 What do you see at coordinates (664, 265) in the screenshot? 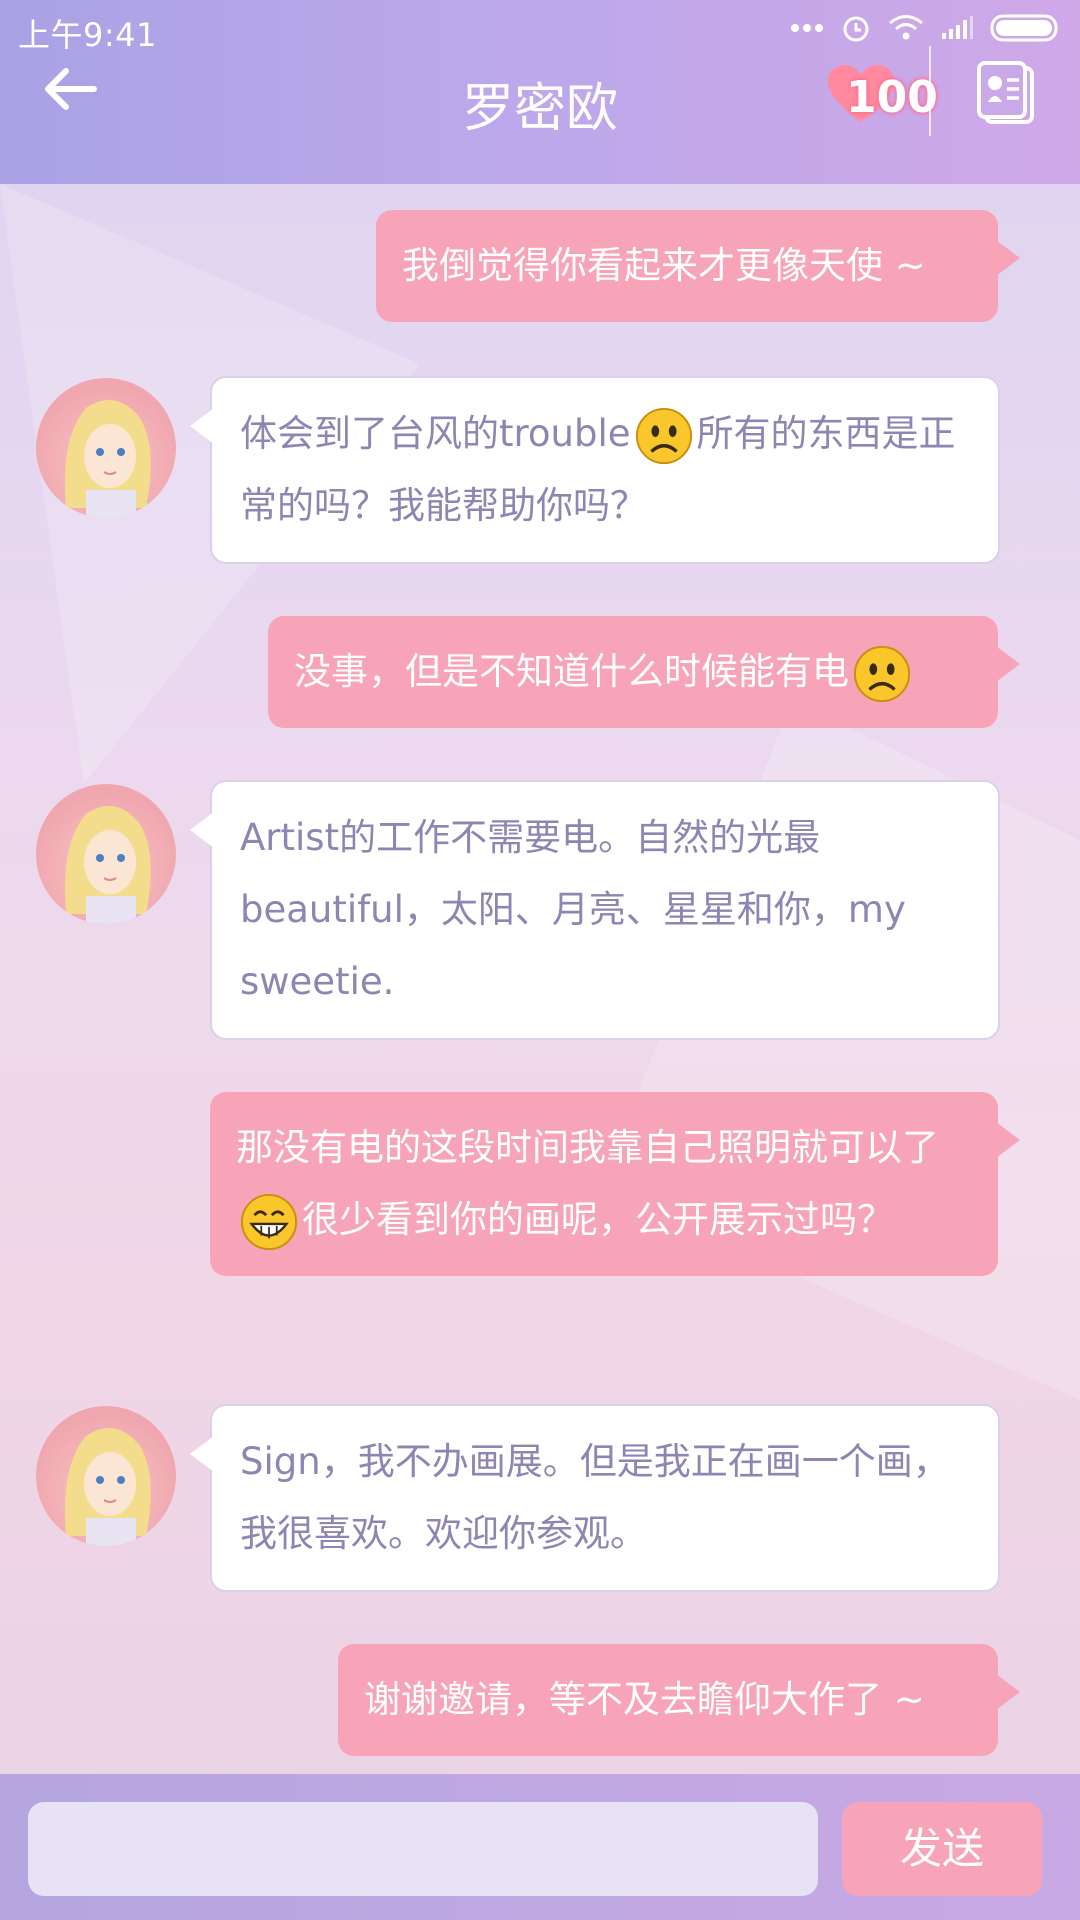
I see `message-text: 我倒觉得你看起来才更像天使 ~` at bounding box center [664, 265].